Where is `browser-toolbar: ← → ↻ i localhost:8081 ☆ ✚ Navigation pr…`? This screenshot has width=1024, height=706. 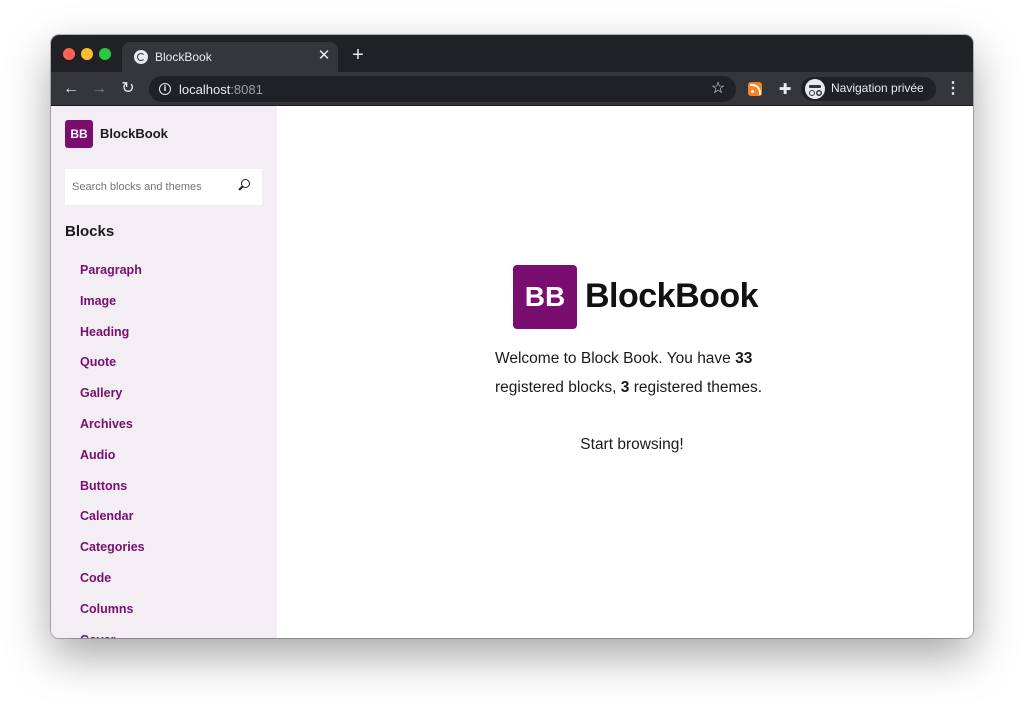 browser-toolbar: ← → ↻ i localhost:8081 ☆ ✚ Navigation pr… is located at coordinates (512, 89).